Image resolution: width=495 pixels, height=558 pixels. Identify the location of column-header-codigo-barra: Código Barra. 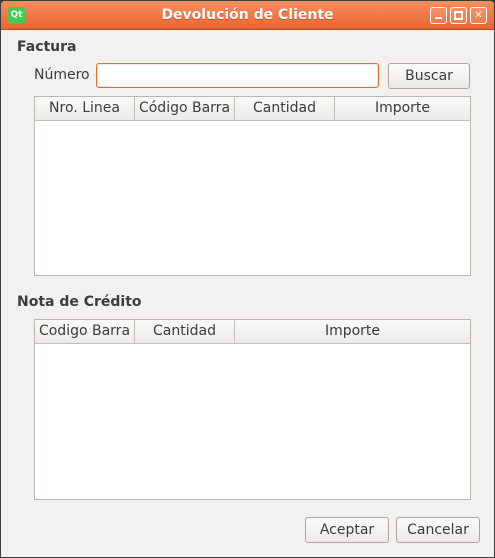
(185, 109).